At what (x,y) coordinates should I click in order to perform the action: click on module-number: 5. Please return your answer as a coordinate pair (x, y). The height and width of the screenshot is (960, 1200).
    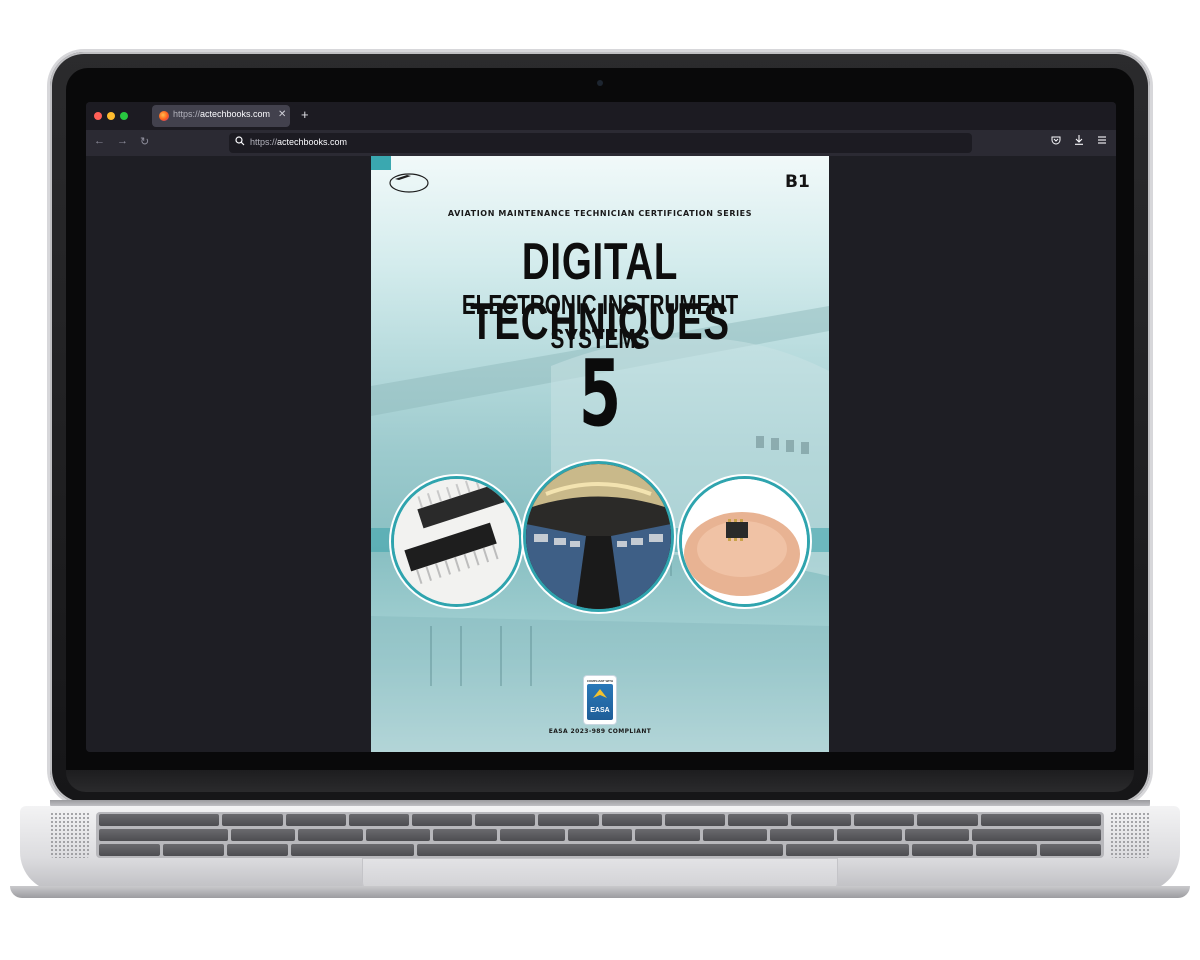
    Looking at the image, I should click on (600, 393).